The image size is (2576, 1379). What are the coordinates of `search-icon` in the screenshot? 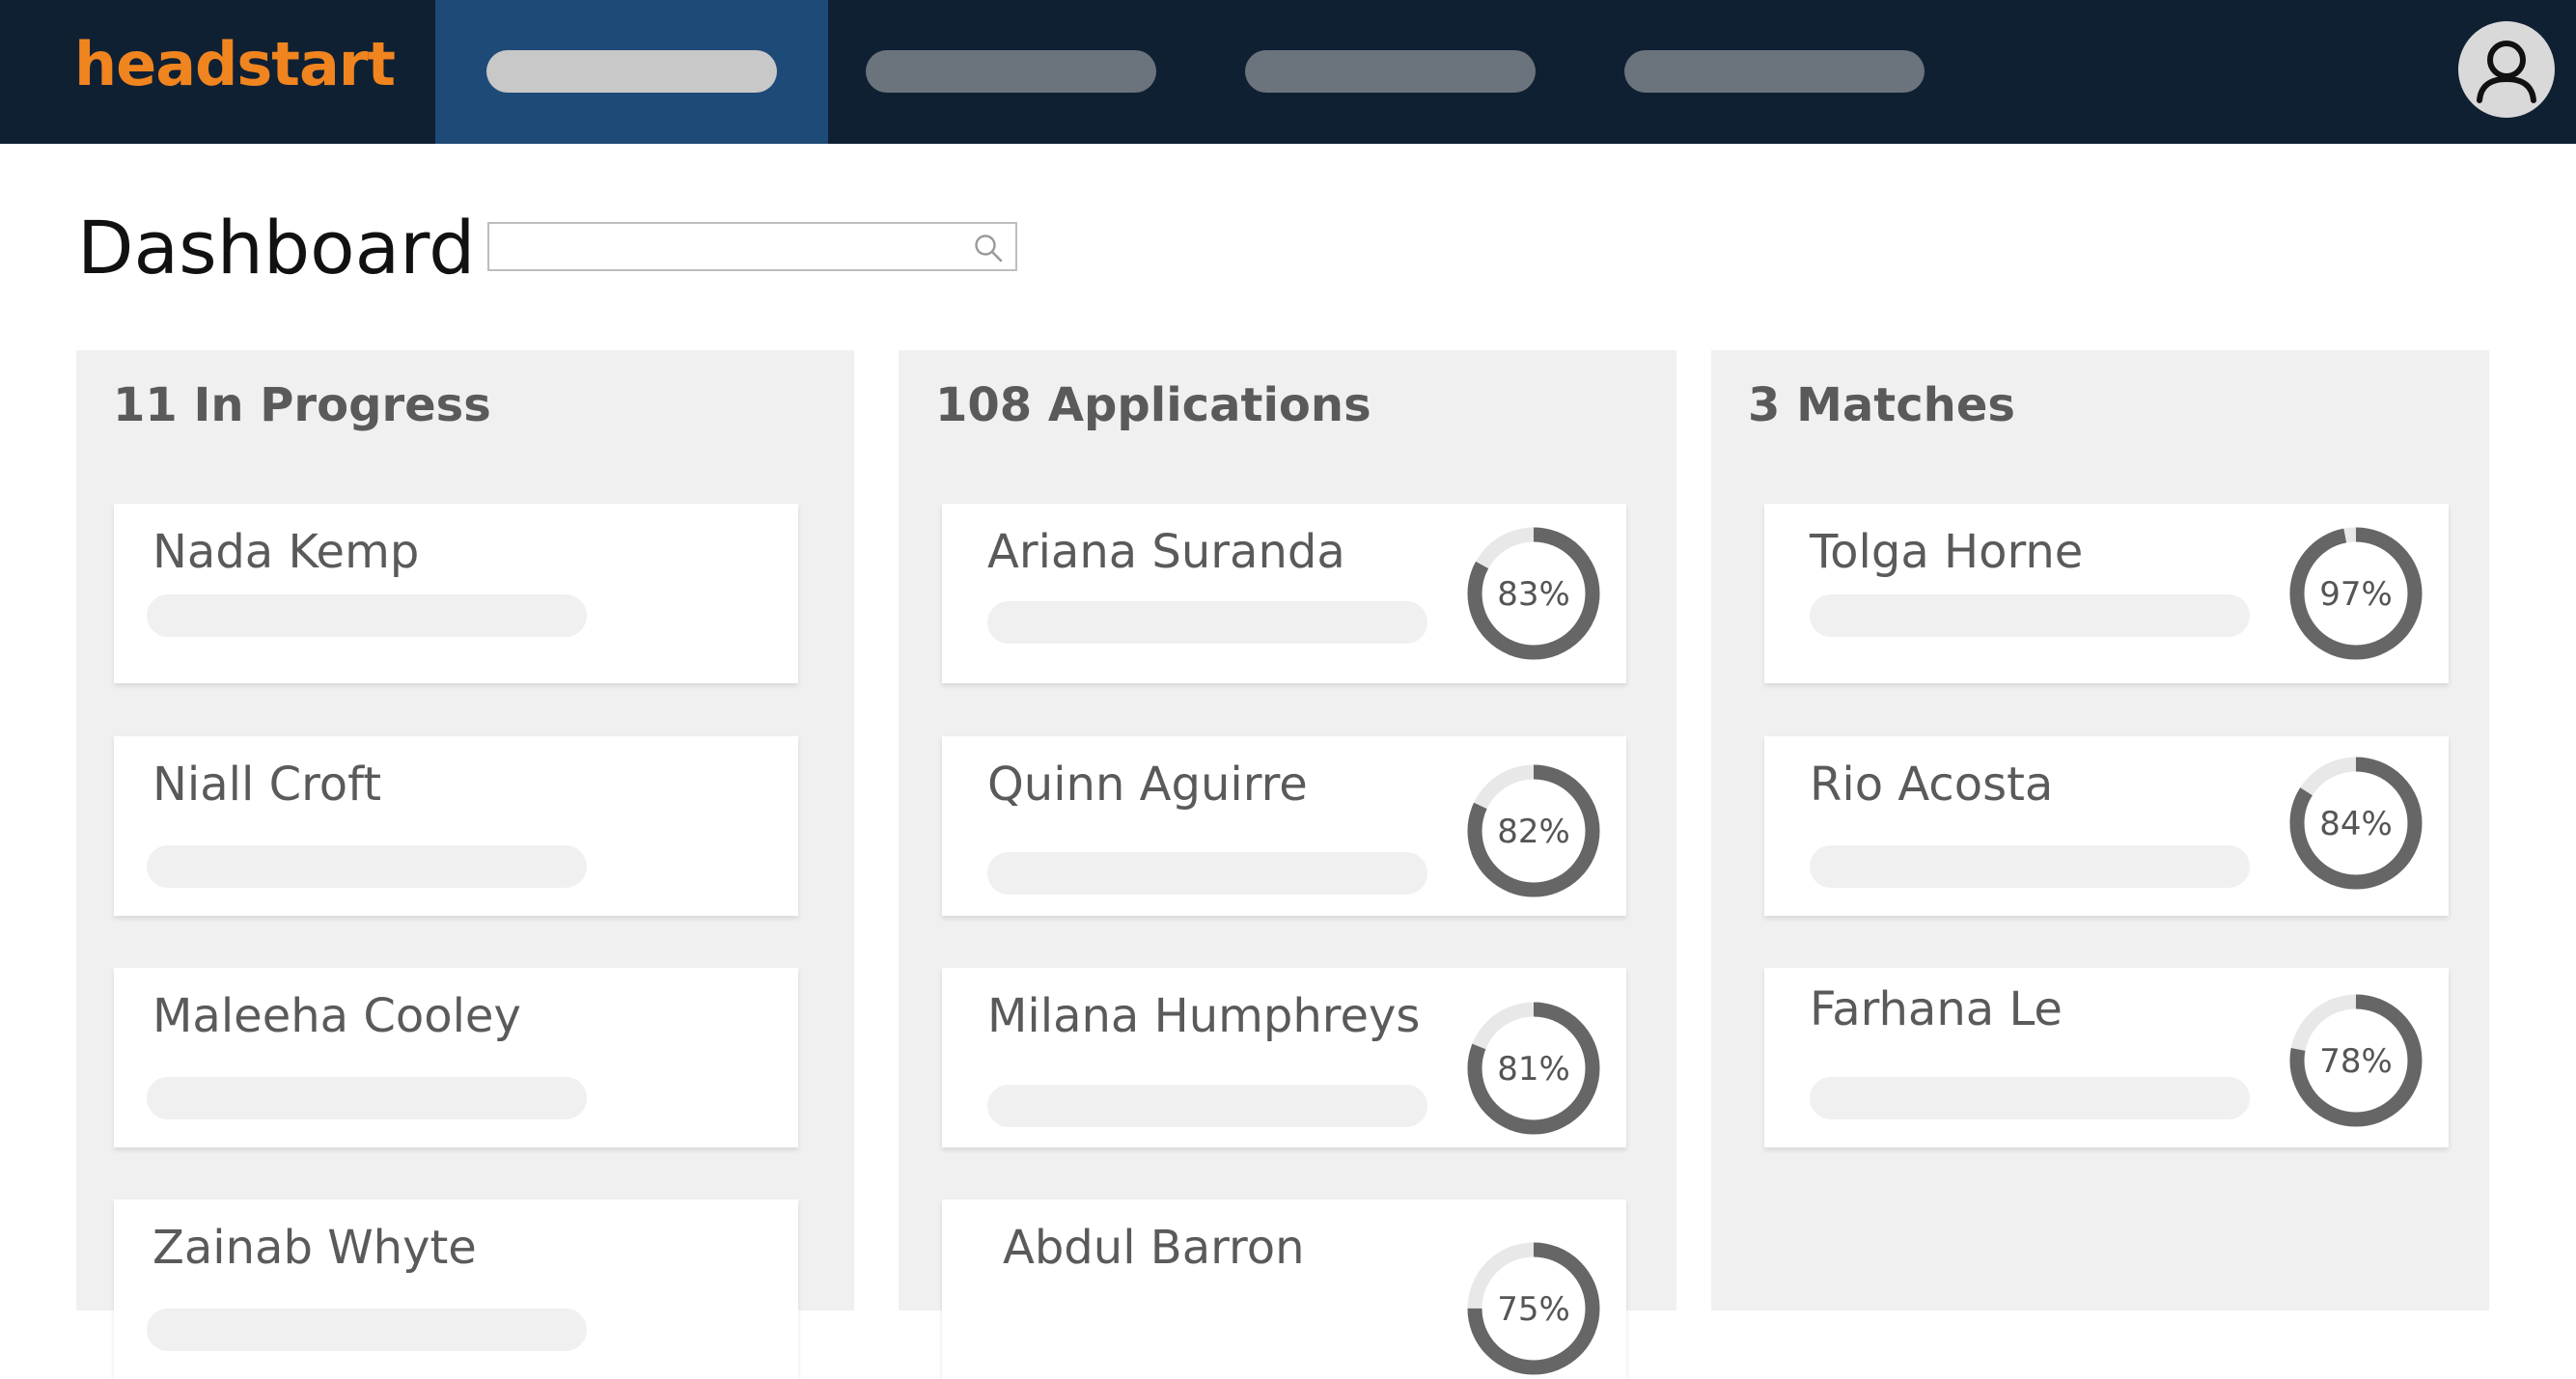 It's located at (988, 248).